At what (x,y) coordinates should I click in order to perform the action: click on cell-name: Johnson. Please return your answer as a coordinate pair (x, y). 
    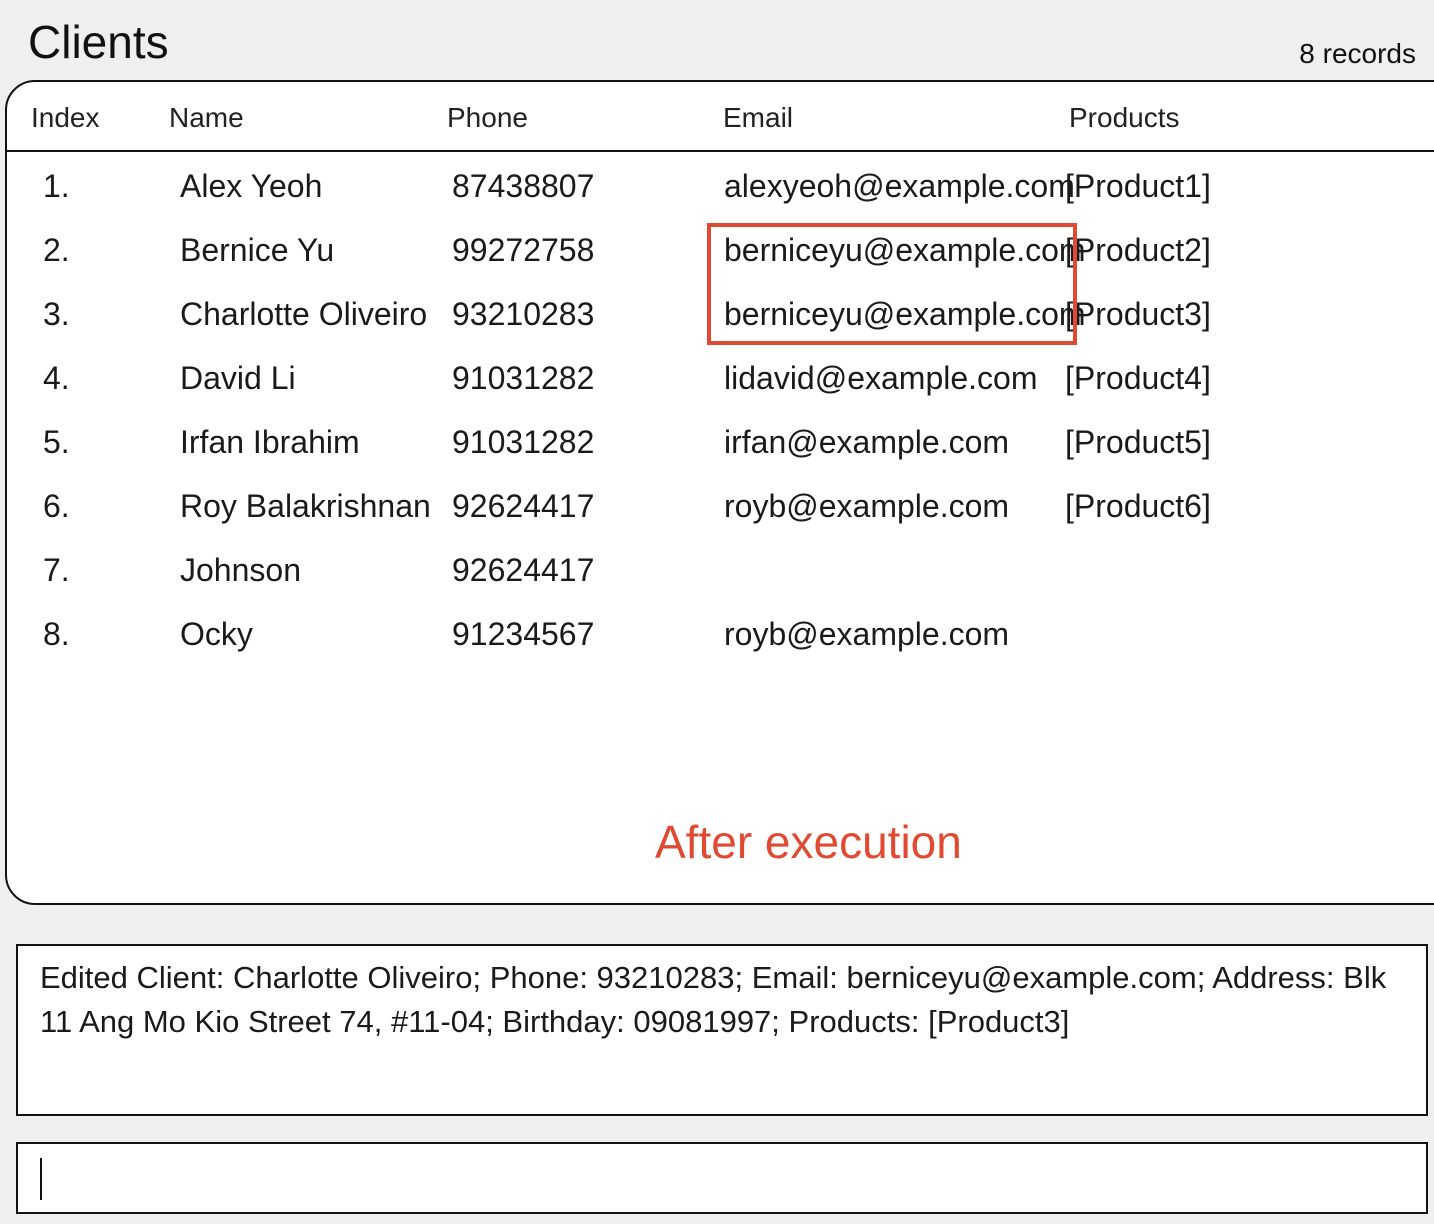
    Looking at the image, I should click on (240, 570).